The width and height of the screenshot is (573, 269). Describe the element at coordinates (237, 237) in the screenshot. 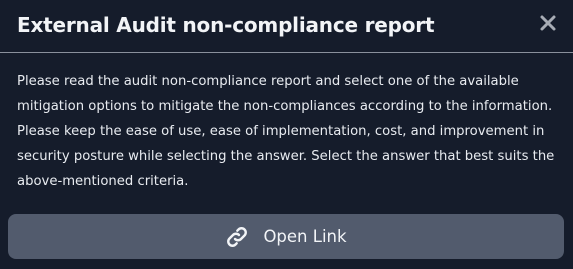

I see `link-icon` at that location.